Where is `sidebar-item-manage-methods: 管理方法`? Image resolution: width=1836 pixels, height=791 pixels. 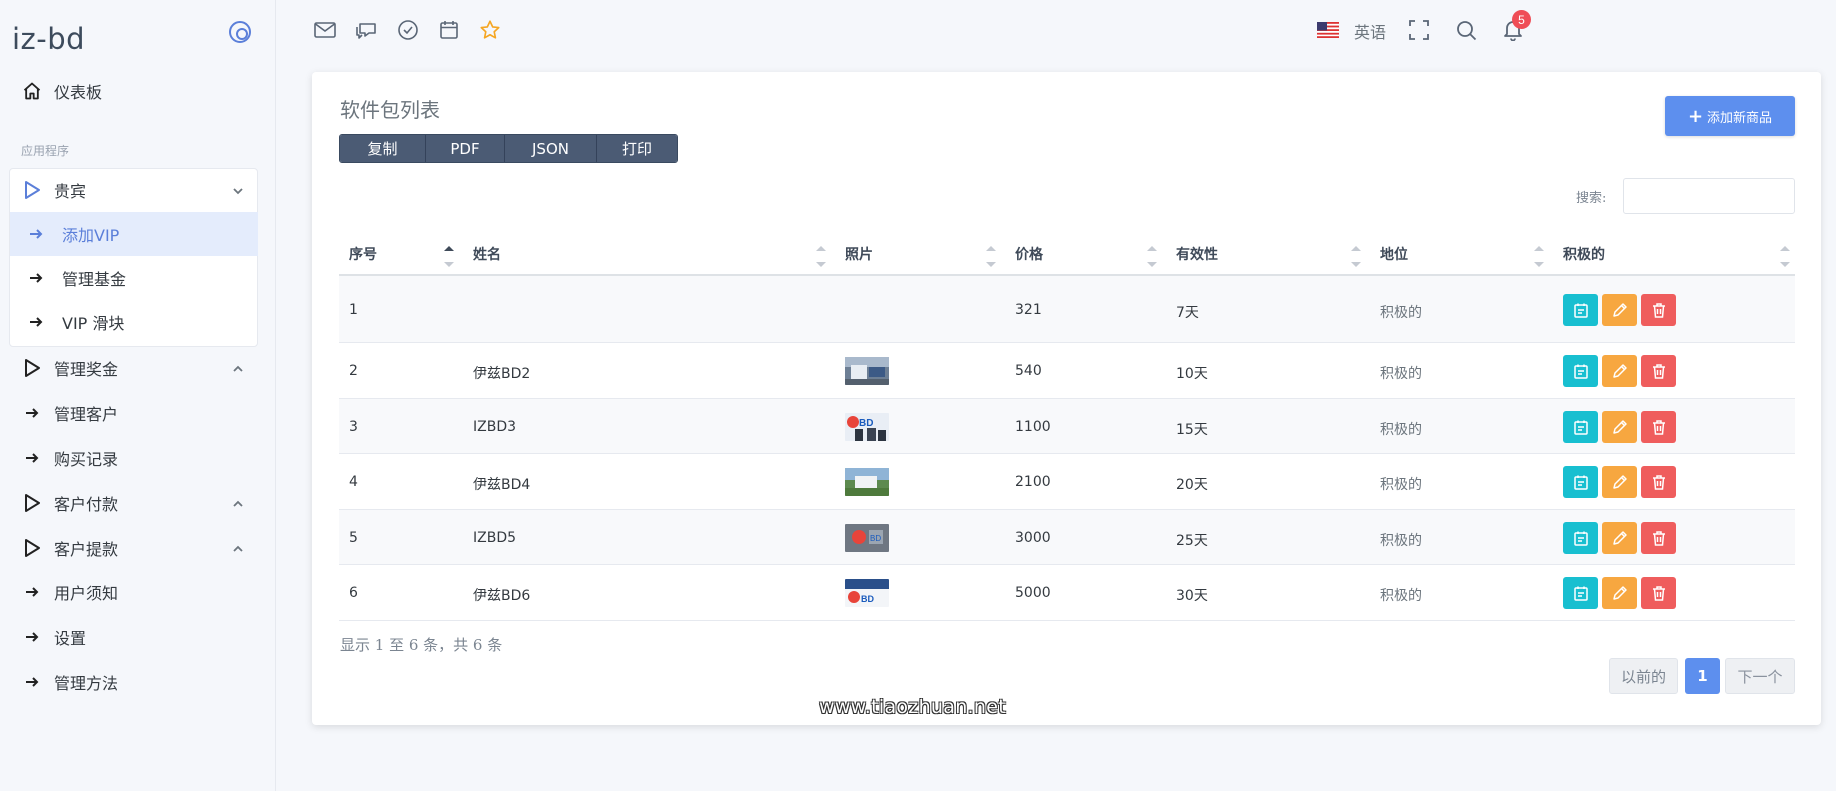 sidebar-item-manage-methods: 管理方法 is located at coordinates (134, 682).